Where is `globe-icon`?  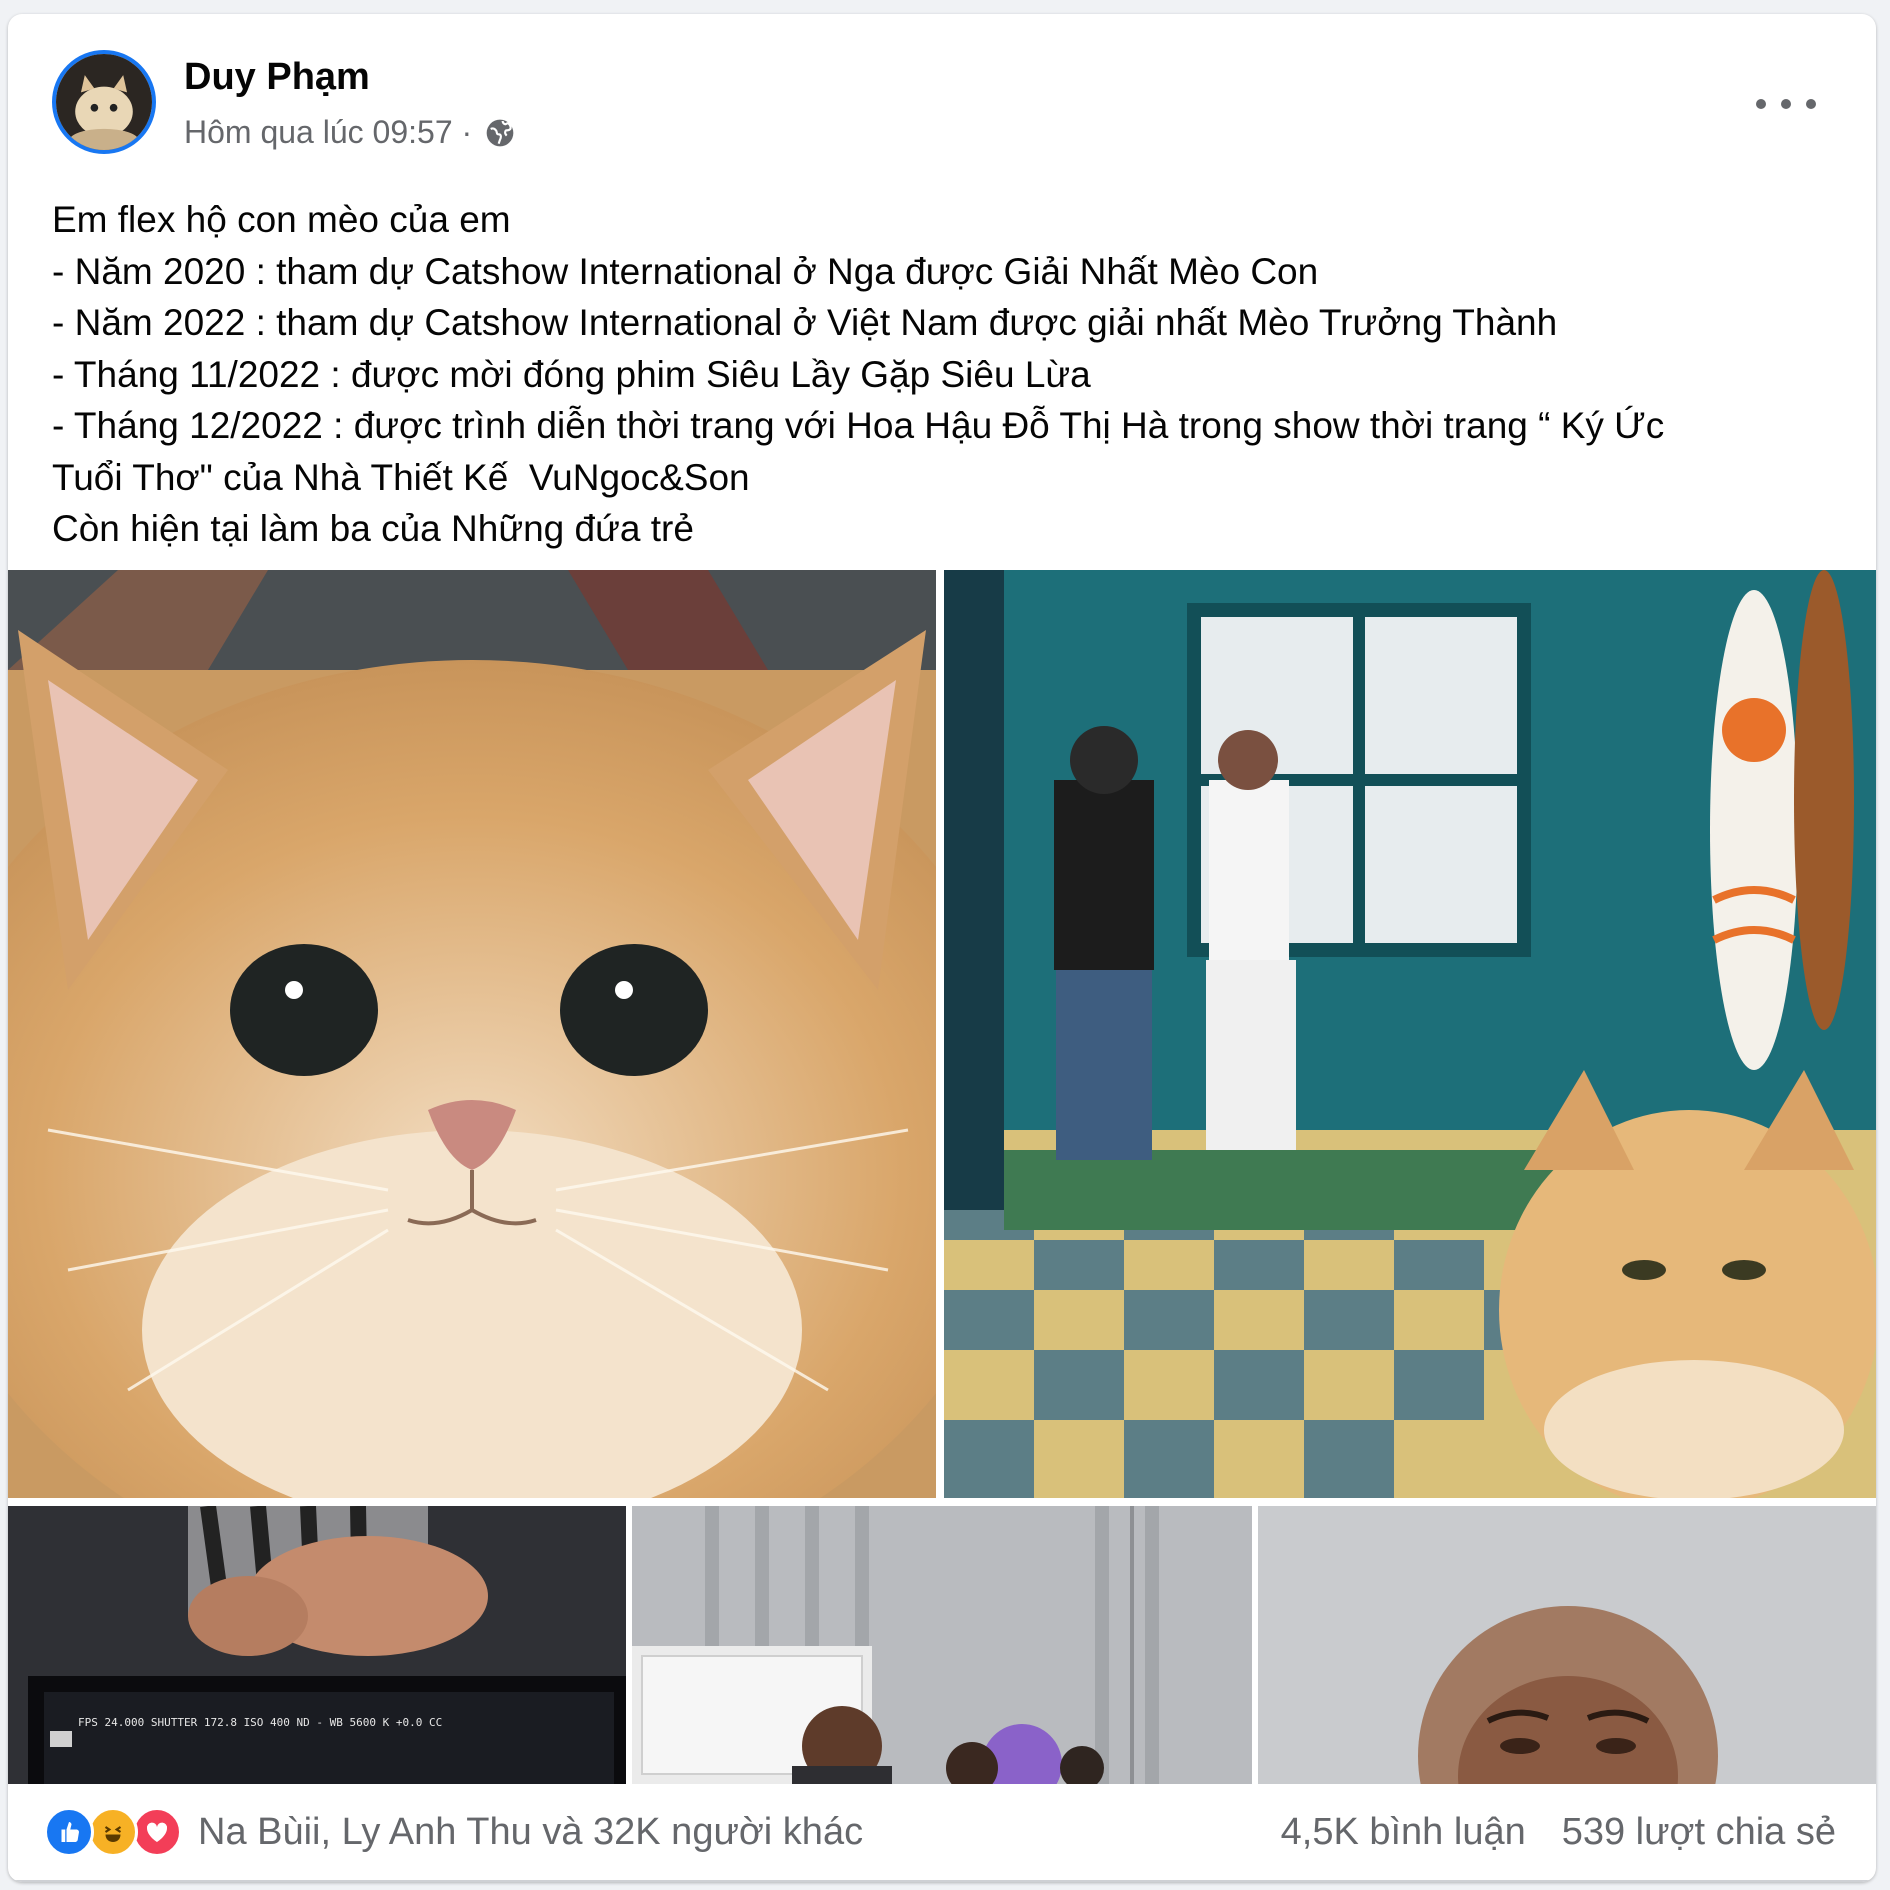
globe-icon is located at coordinates (500, 133).